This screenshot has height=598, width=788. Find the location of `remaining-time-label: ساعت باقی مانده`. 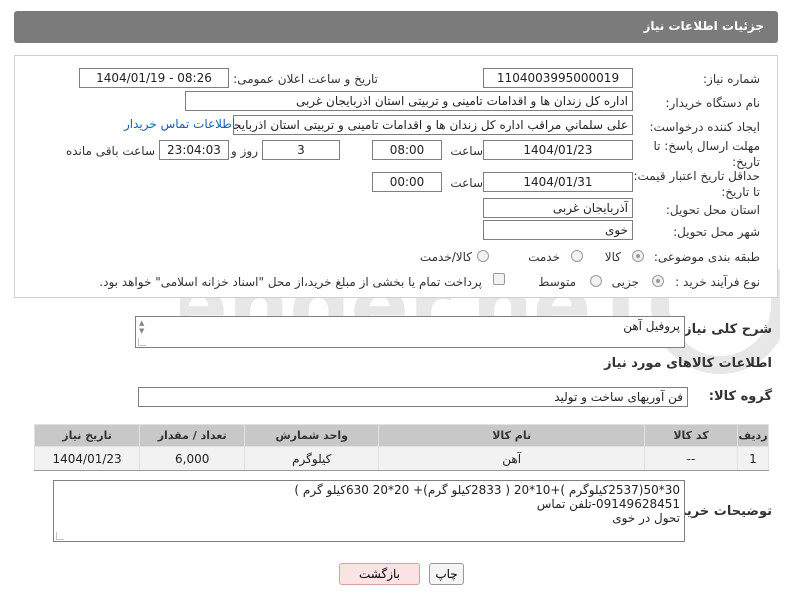

remaining-time-label: ساعت باقی مانده is located at coordinates (110, 151).